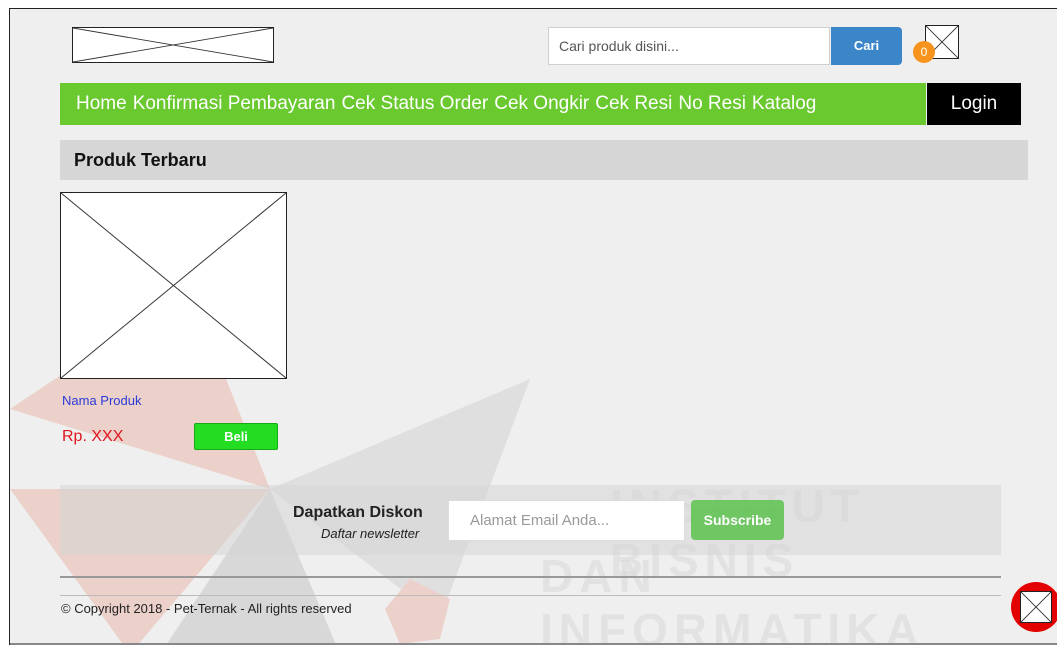  I want to click on nav-item-home: Home, so click(101, 104).